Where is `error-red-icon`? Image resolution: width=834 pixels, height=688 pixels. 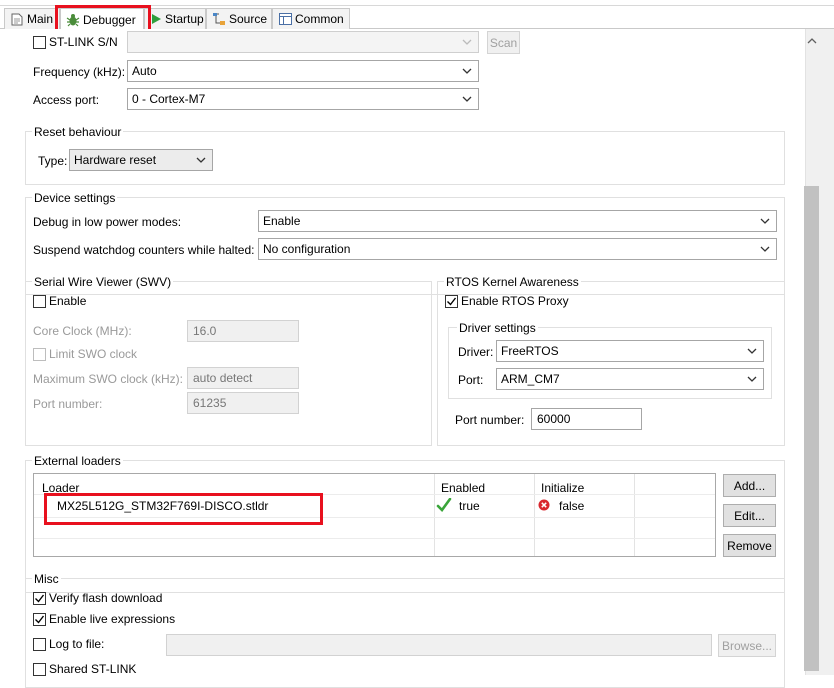
error-red-icon is located at coordinates (544, 506).